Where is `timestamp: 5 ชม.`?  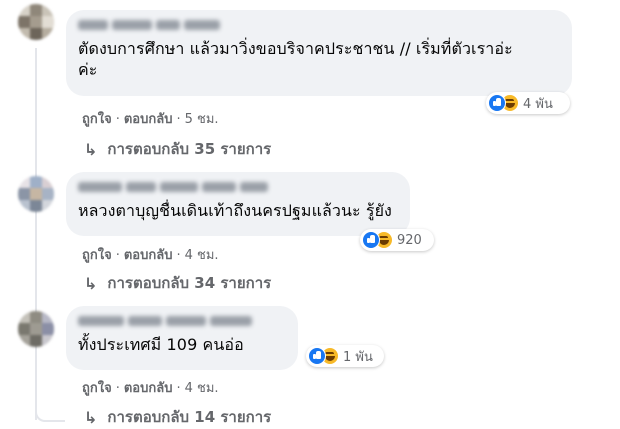
timestamp: 5 ชม. is located at coordinates (202, 119).